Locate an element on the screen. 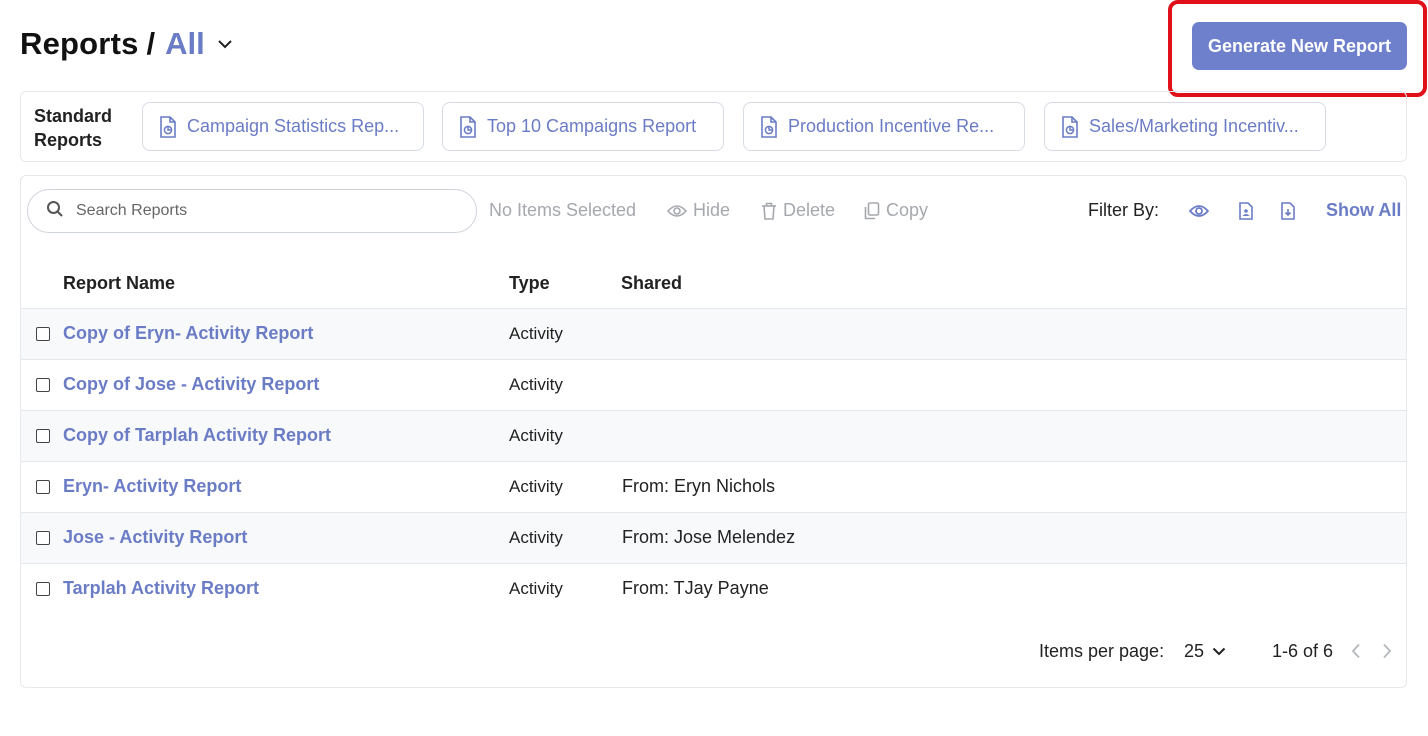 The height and width of the screenshot is (736, 1428). table-row: Copy of Eryn- Activity Report Activity is located at coordinates (713, 333).